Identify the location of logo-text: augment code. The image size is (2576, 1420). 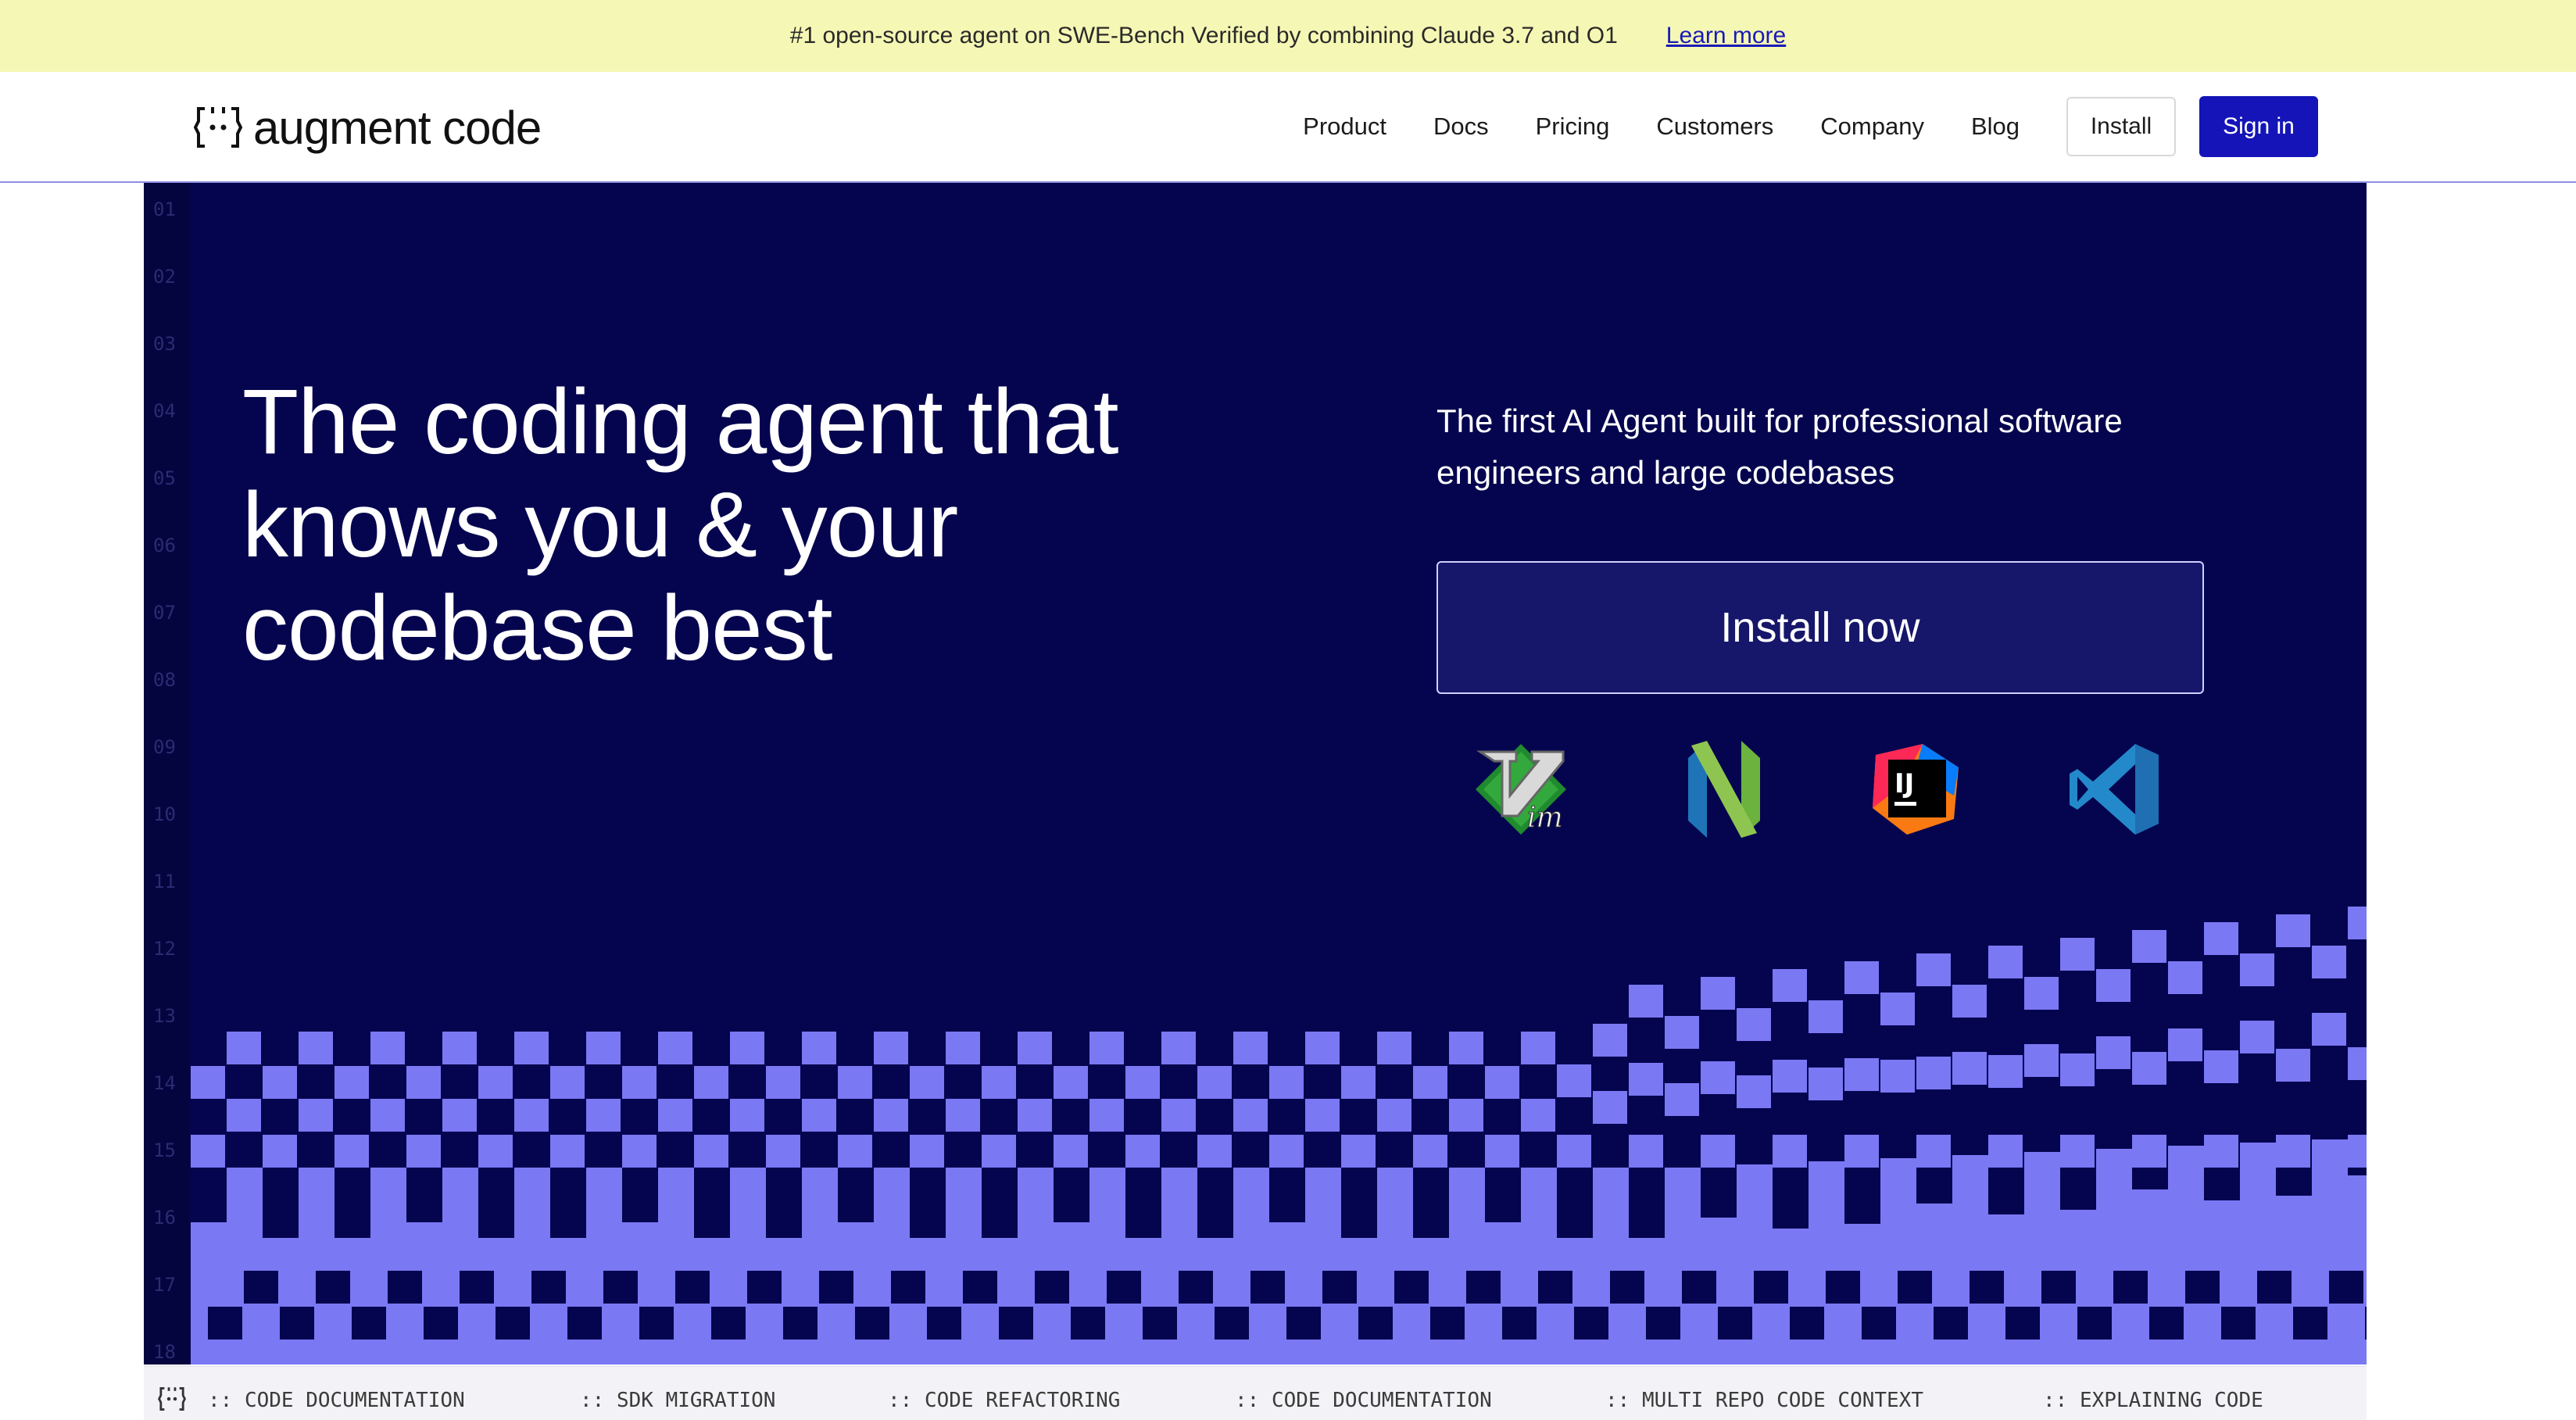
(397, 127).